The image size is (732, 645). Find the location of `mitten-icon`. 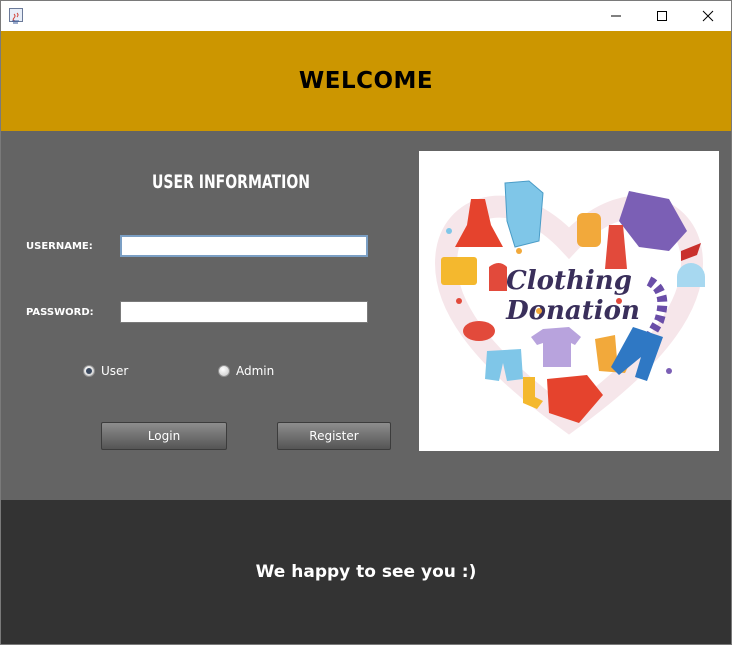

mitten-icon is located at coordinates (498, 277).